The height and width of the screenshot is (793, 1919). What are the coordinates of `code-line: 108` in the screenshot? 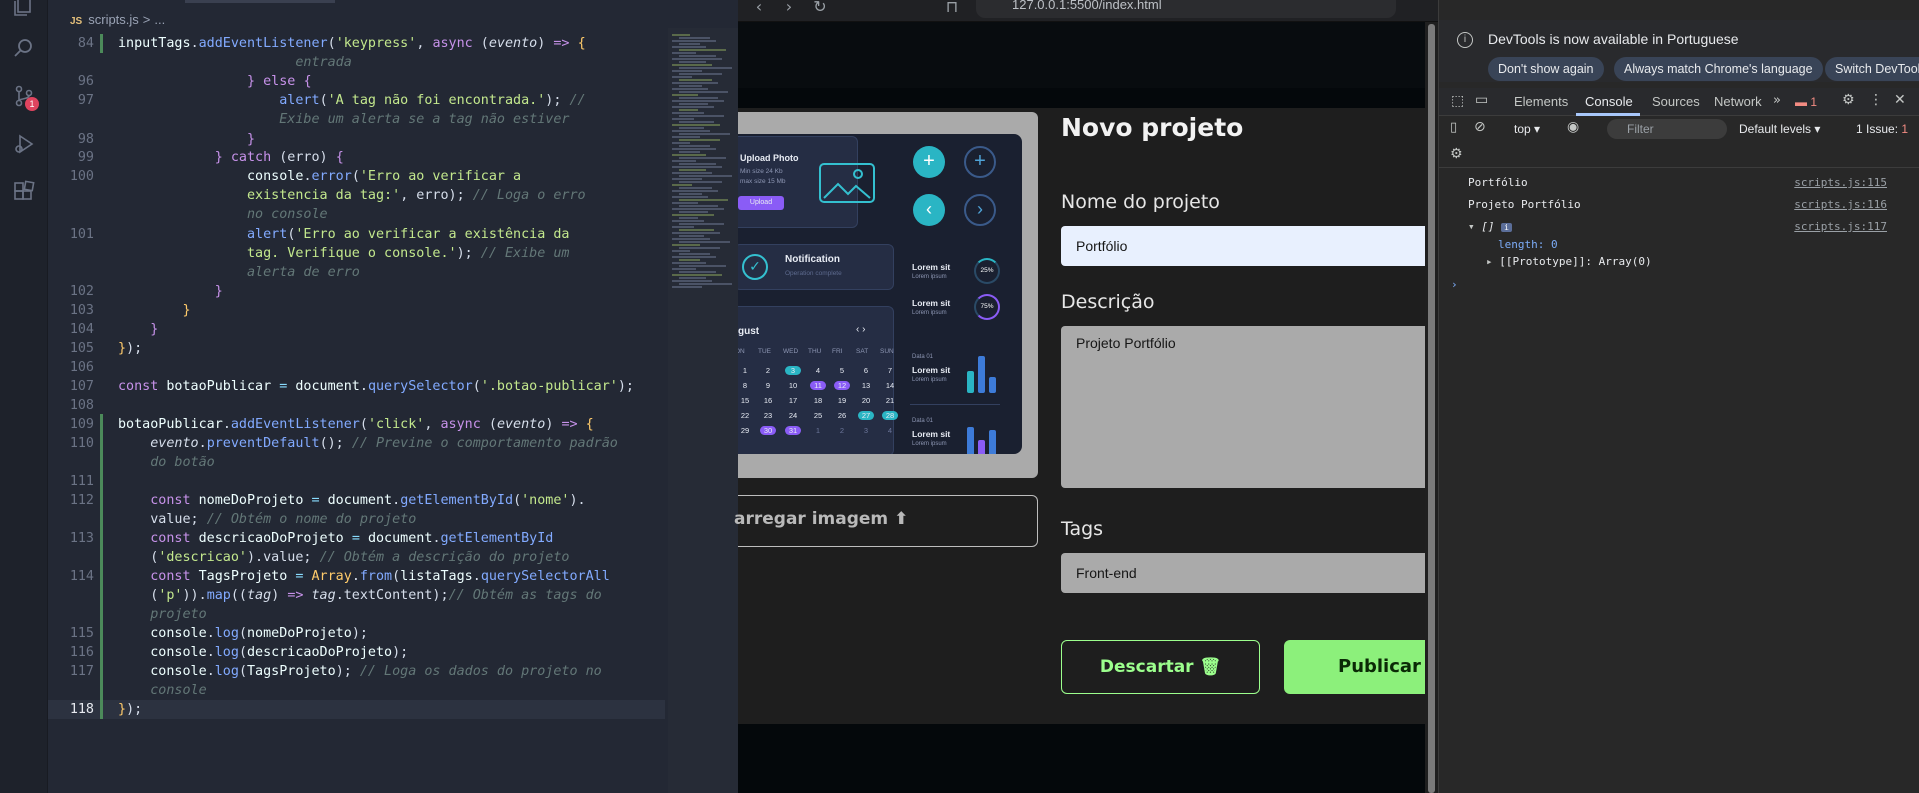 It's located at (356, 405).